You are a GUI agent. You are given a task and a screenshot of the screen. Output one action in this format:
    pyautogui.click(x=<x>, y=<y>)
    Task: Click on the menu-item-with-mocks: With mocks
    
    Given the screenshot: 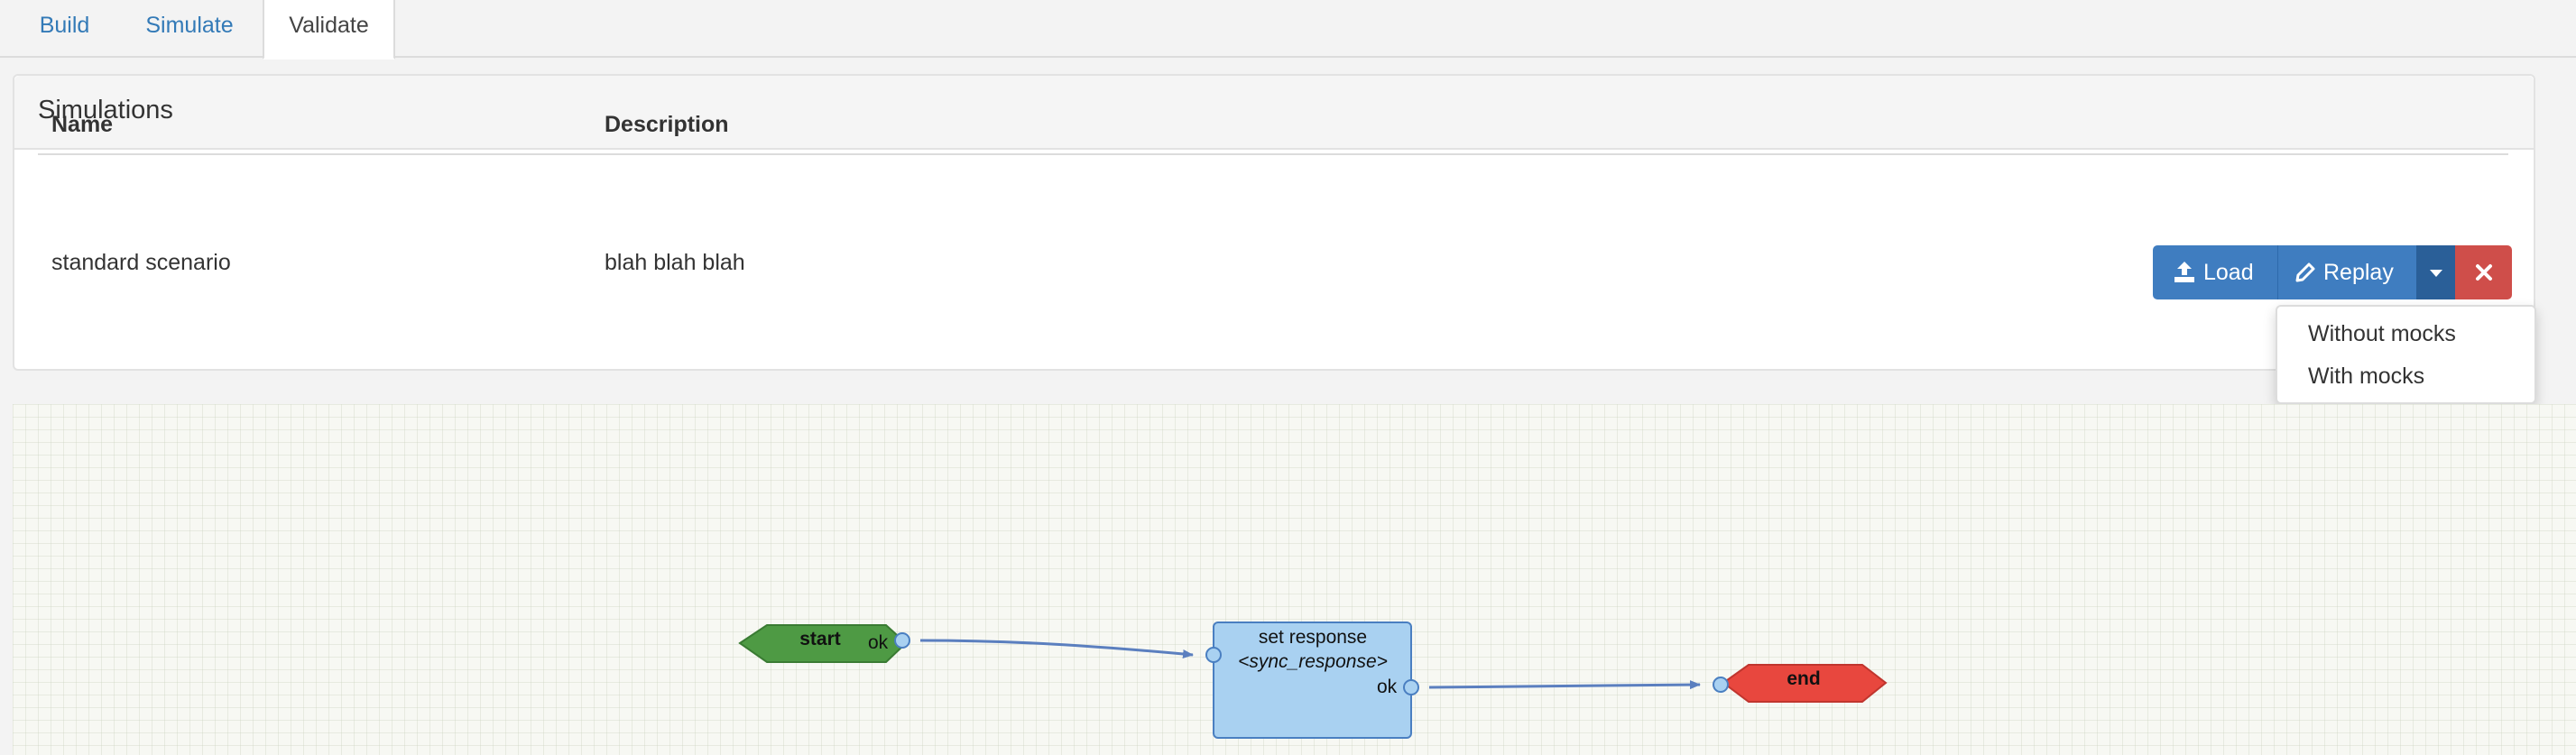 What is the action you would take?
    pyautogui.click(x=2366, y=377)
    